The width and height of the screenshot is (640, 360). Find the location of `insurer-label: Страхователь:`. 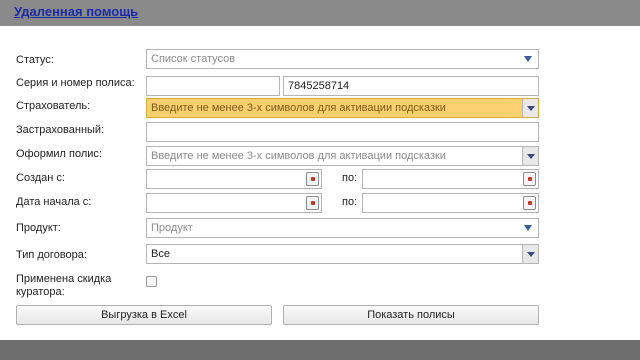

insurer-label: Страхователь: is located at coordinates (53, 106).